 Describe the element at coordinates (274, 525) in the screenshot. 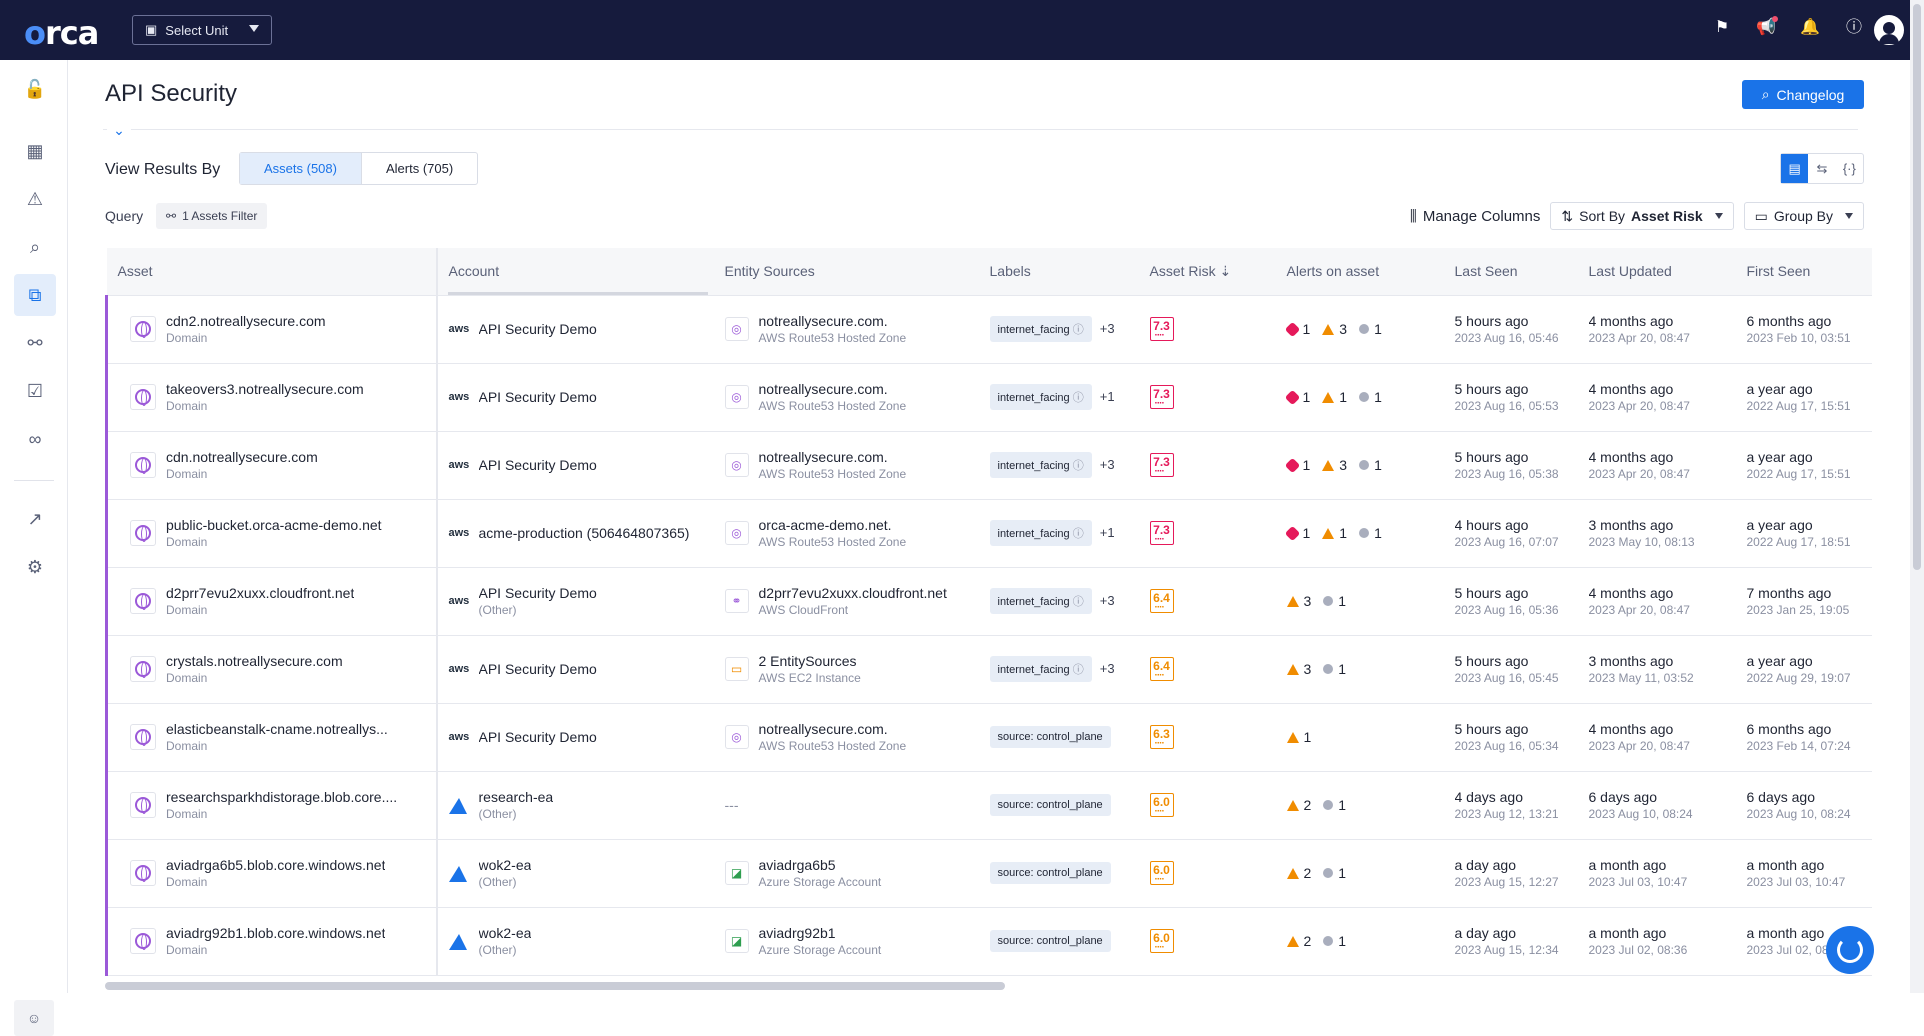

I see `asset-name: public-bucket.orca-acme-demo.net` at that location.